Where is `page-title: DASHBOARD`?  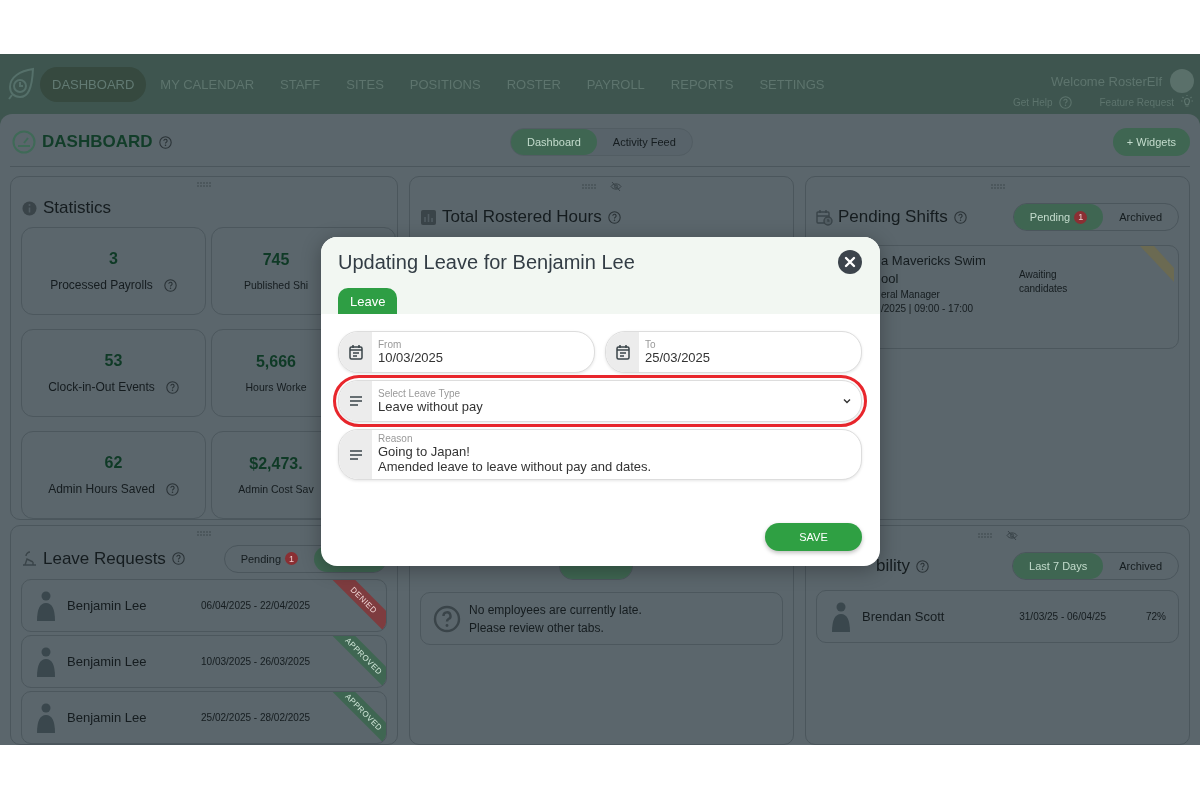 page-title: DASHBOARD is located at coordinates (97, 142).